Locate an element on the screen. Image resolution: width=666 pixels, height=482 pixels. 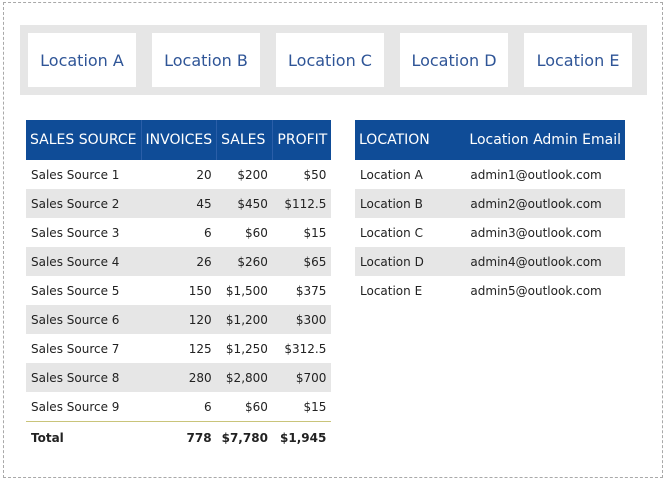
slicer-tile-location-a: Location A is located at coordinates (82, 60).